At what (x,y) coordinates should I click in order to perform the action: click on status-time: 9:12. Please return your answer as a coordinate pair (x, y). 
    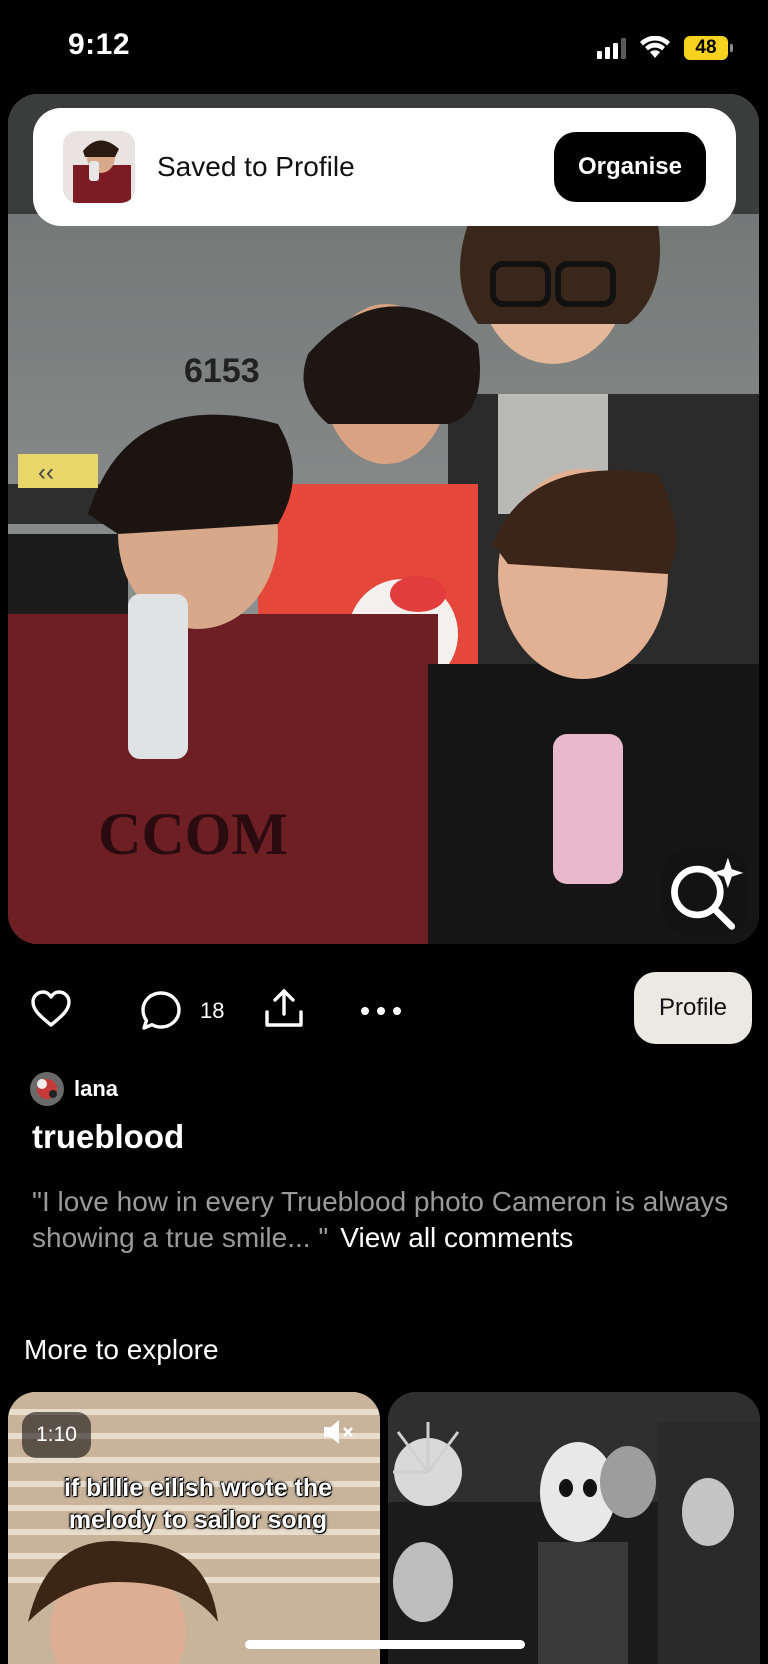
    Looking at the image, I should click on (99, 44).